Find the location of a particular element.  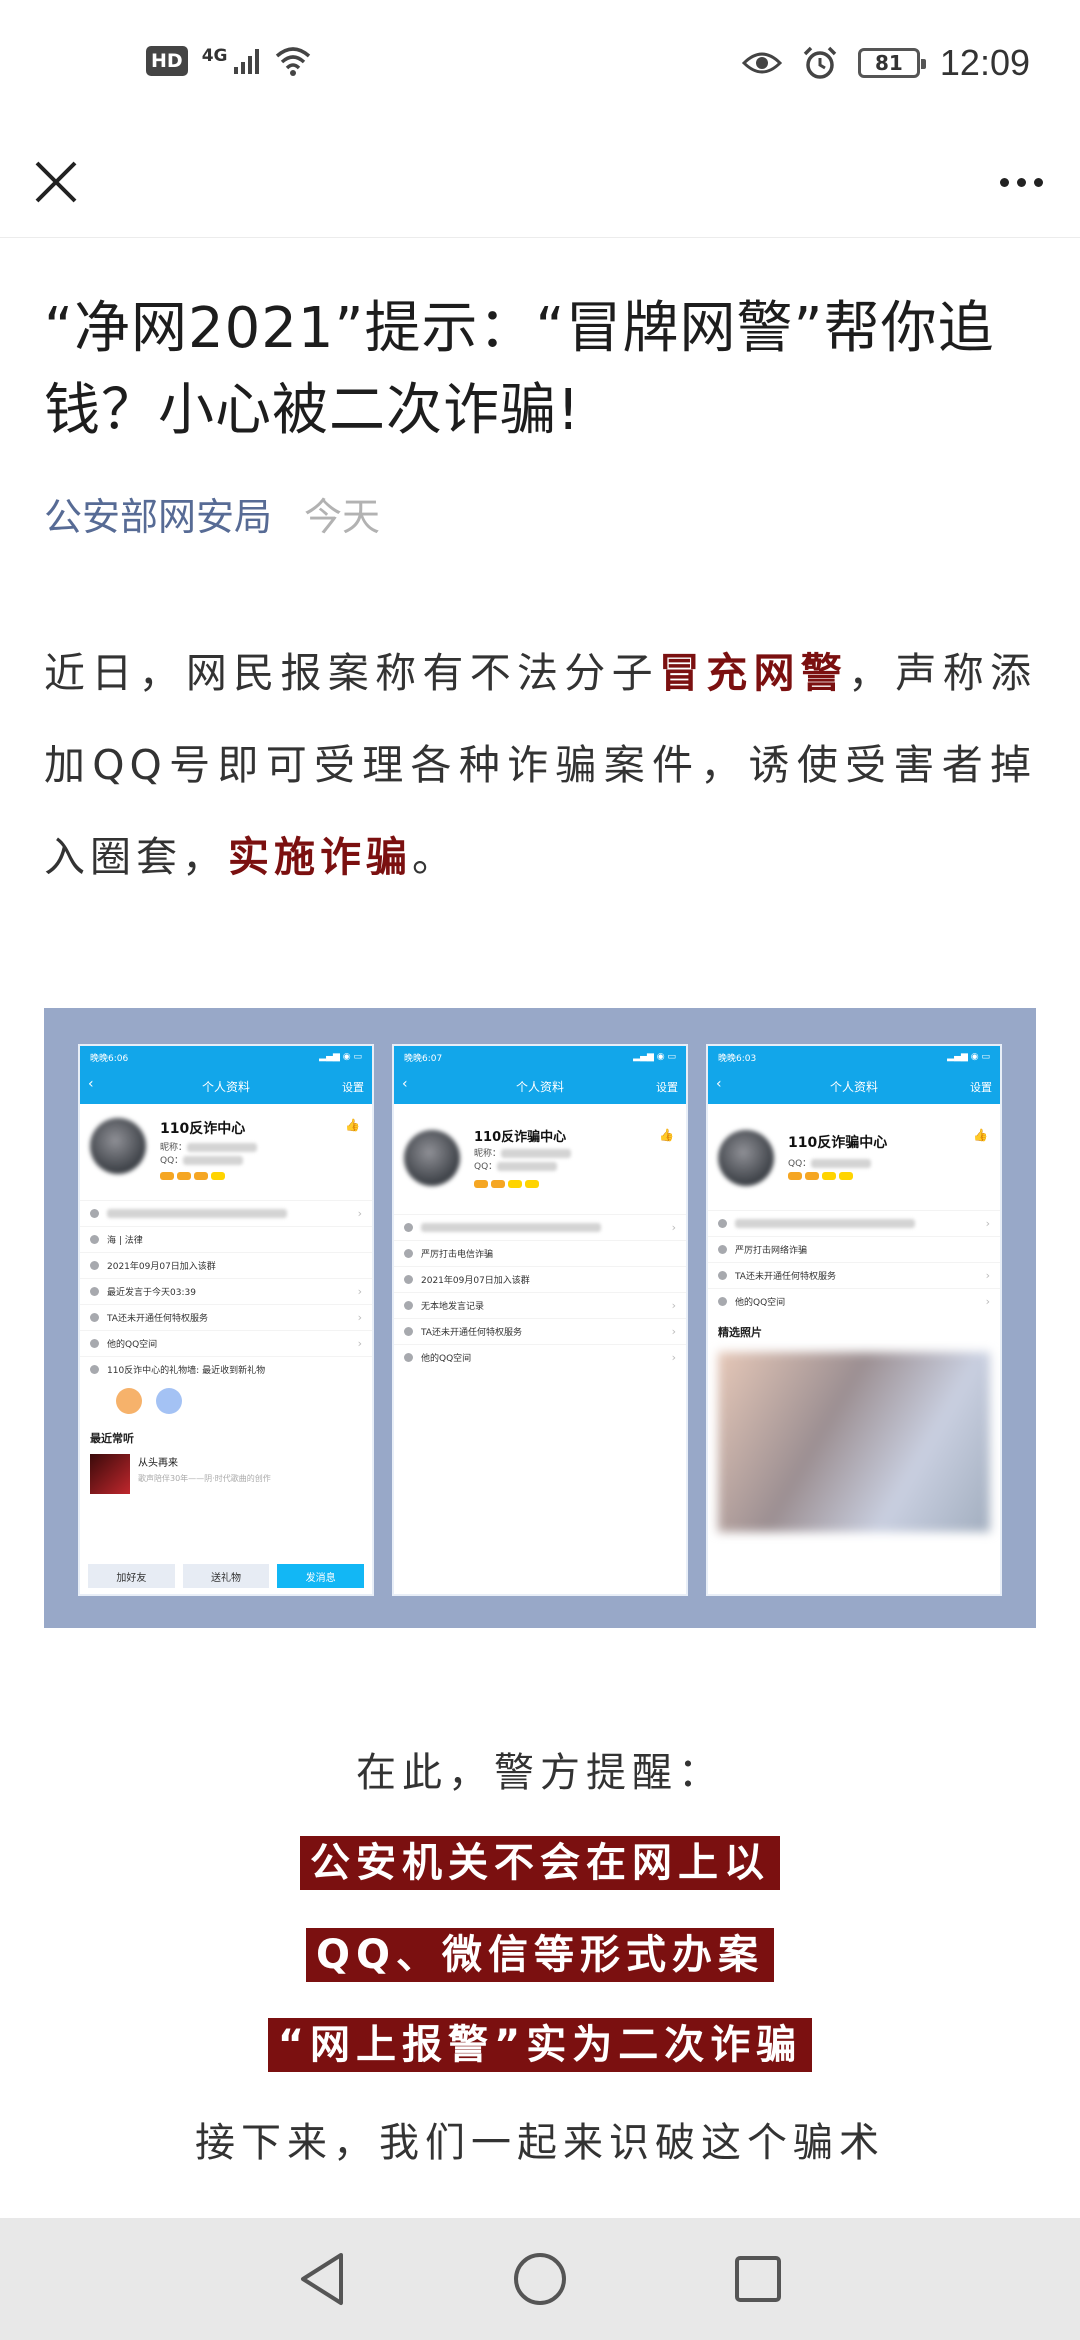

phone-time: 晚晚6:06 is located at coordinates (109, 1058).